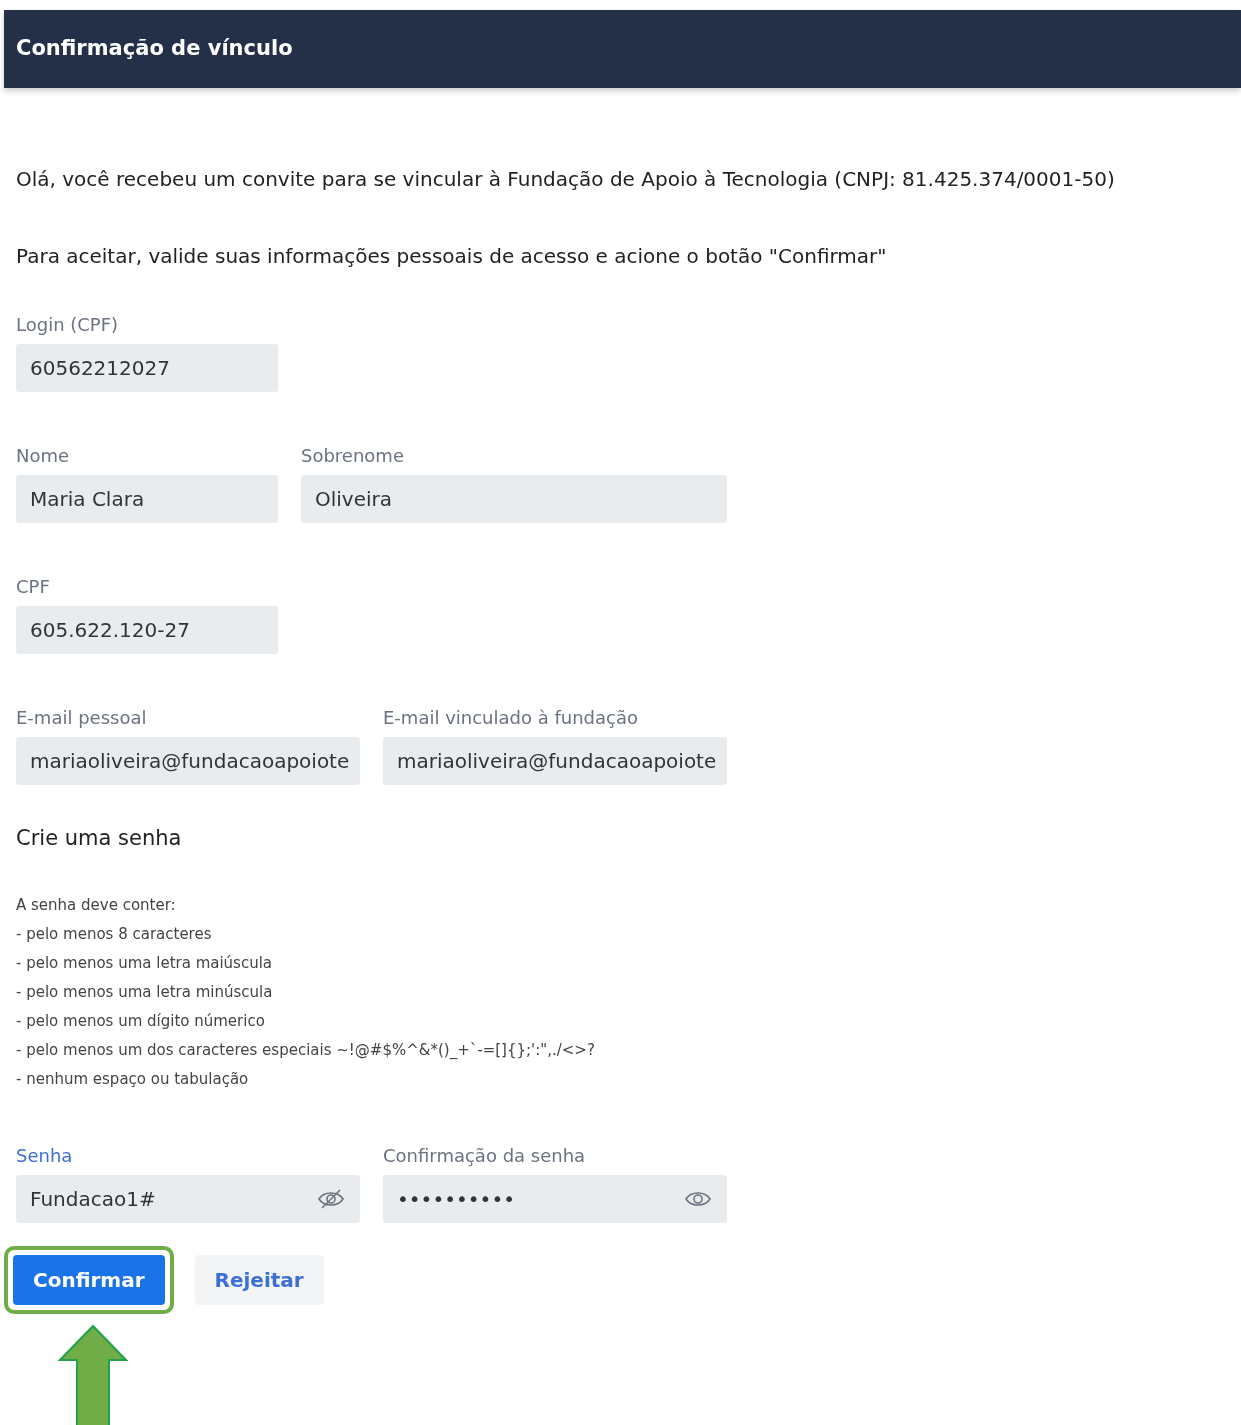 The width and height of the screenshot is (1241, 1425). Describe the element at coordinates (154, 49) in the screenshot. I see `page-title: Confirmação de vínculo` at that location.